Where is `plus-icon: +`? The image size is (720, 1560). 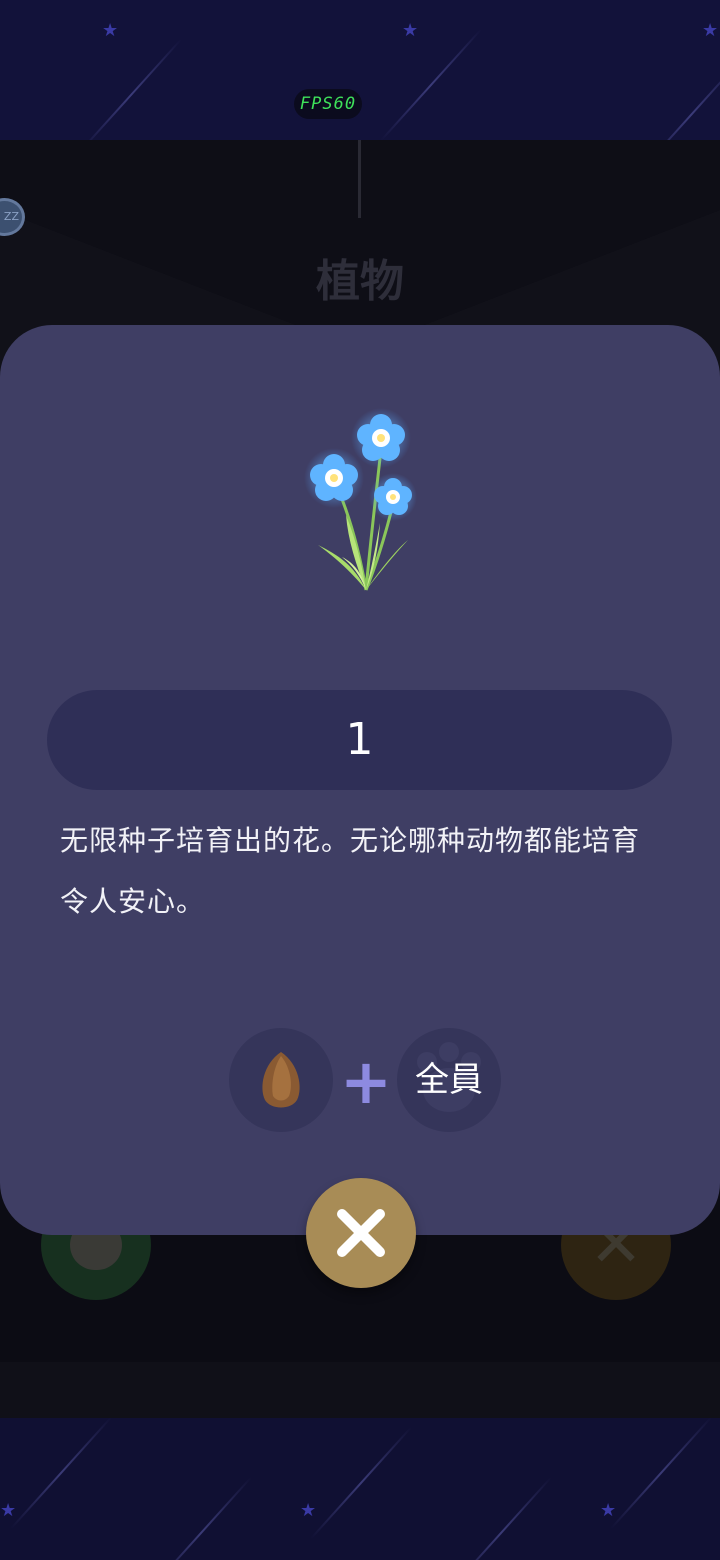 plus-icon: + is located at coordinates (366, 1081).